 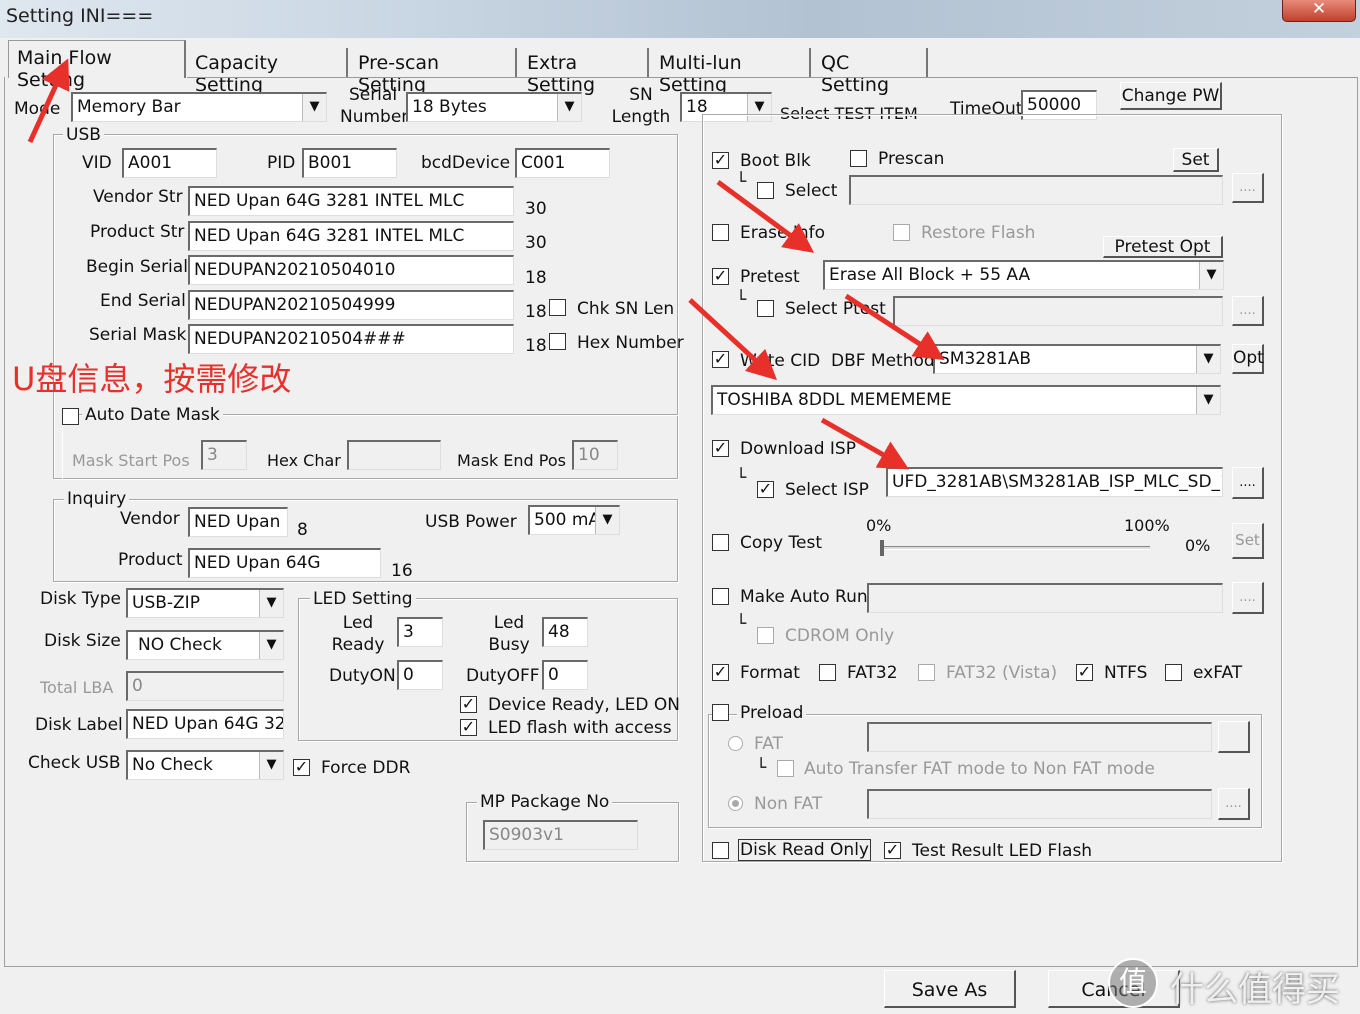 I want to click on close-button: ✕, so click(x=1319, y=11).